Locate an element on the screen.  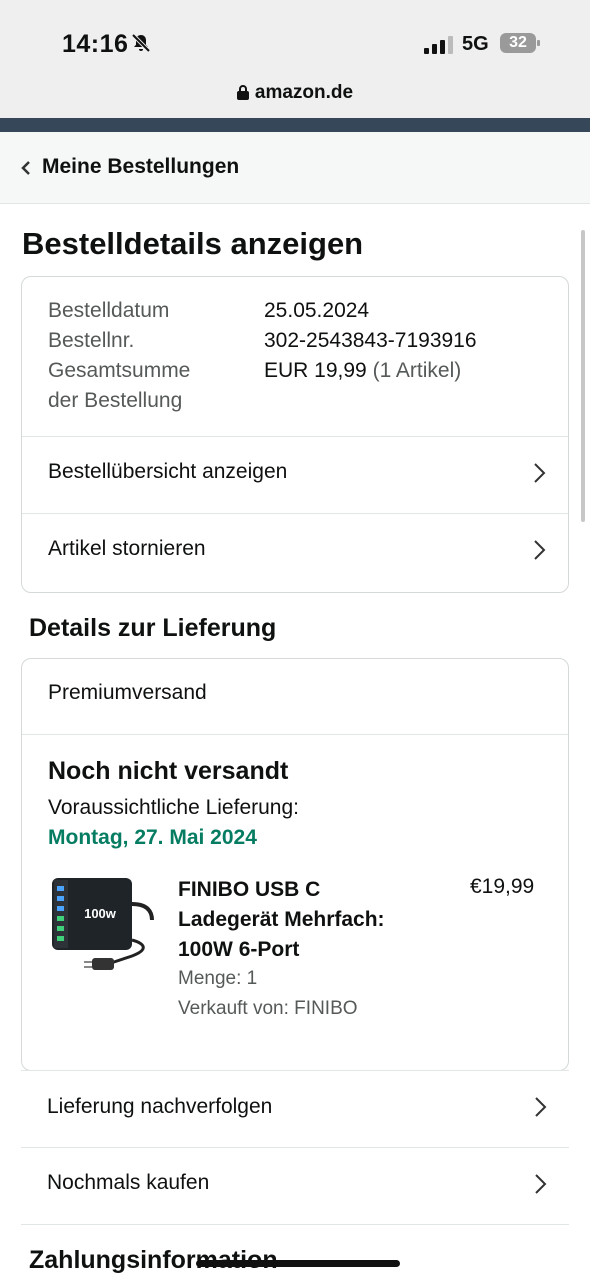
network-type: 5G is located at coordinates (475, 44).